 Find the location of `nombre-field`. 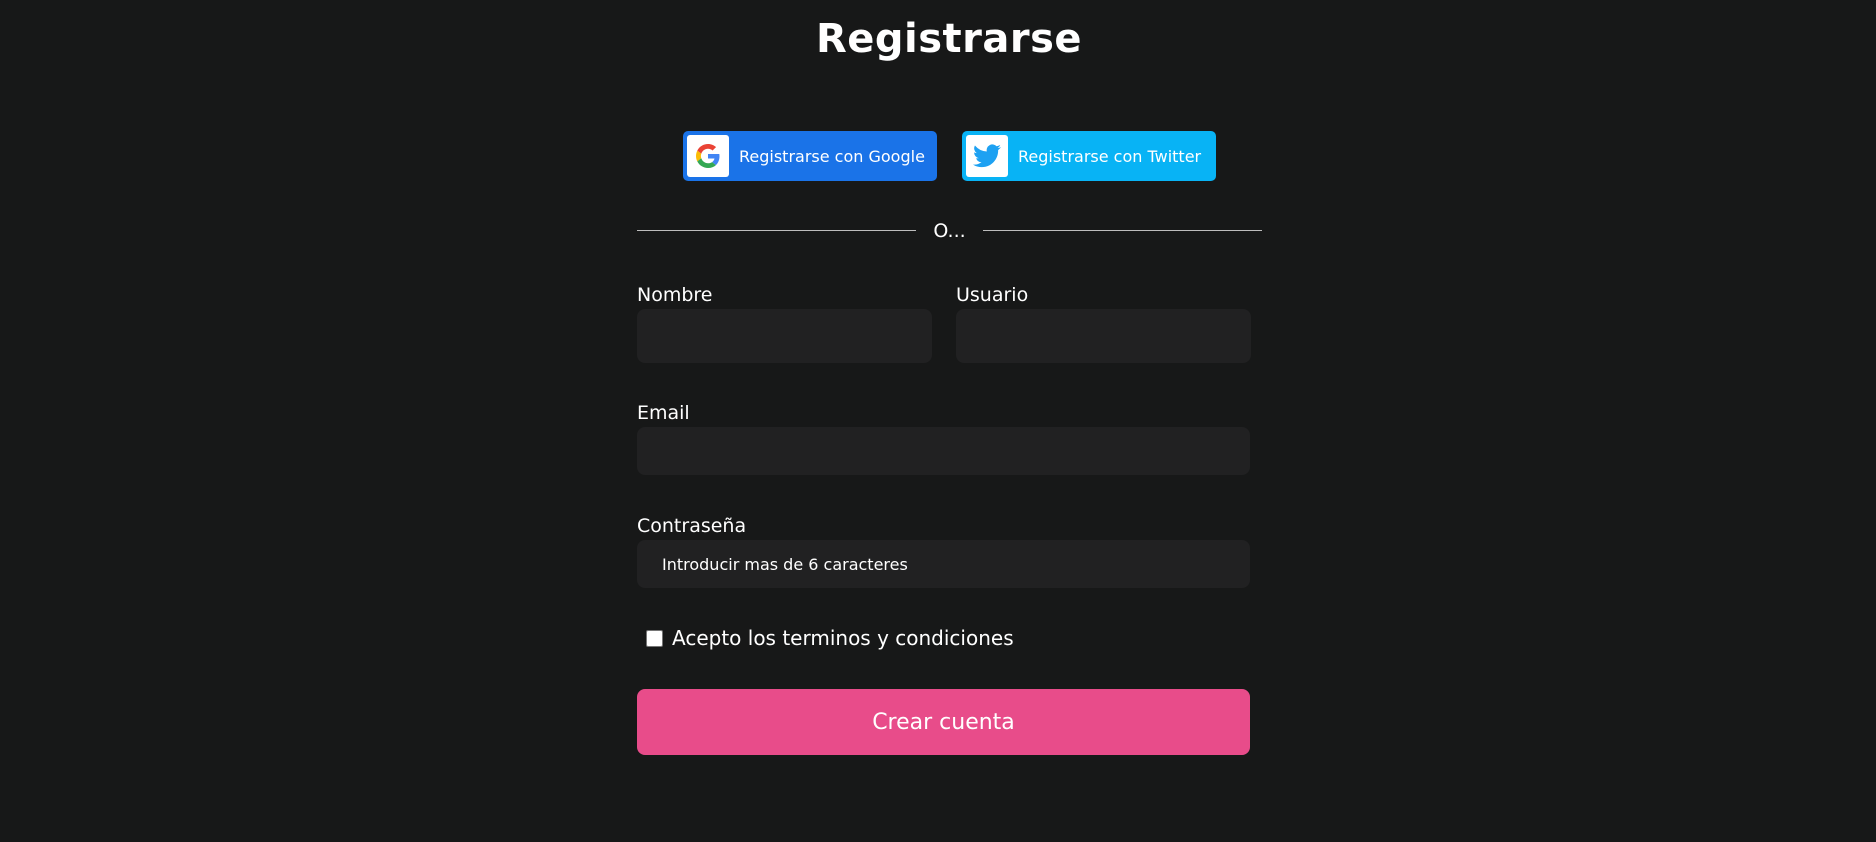

nombre-field is located at coordinates (784, 336).